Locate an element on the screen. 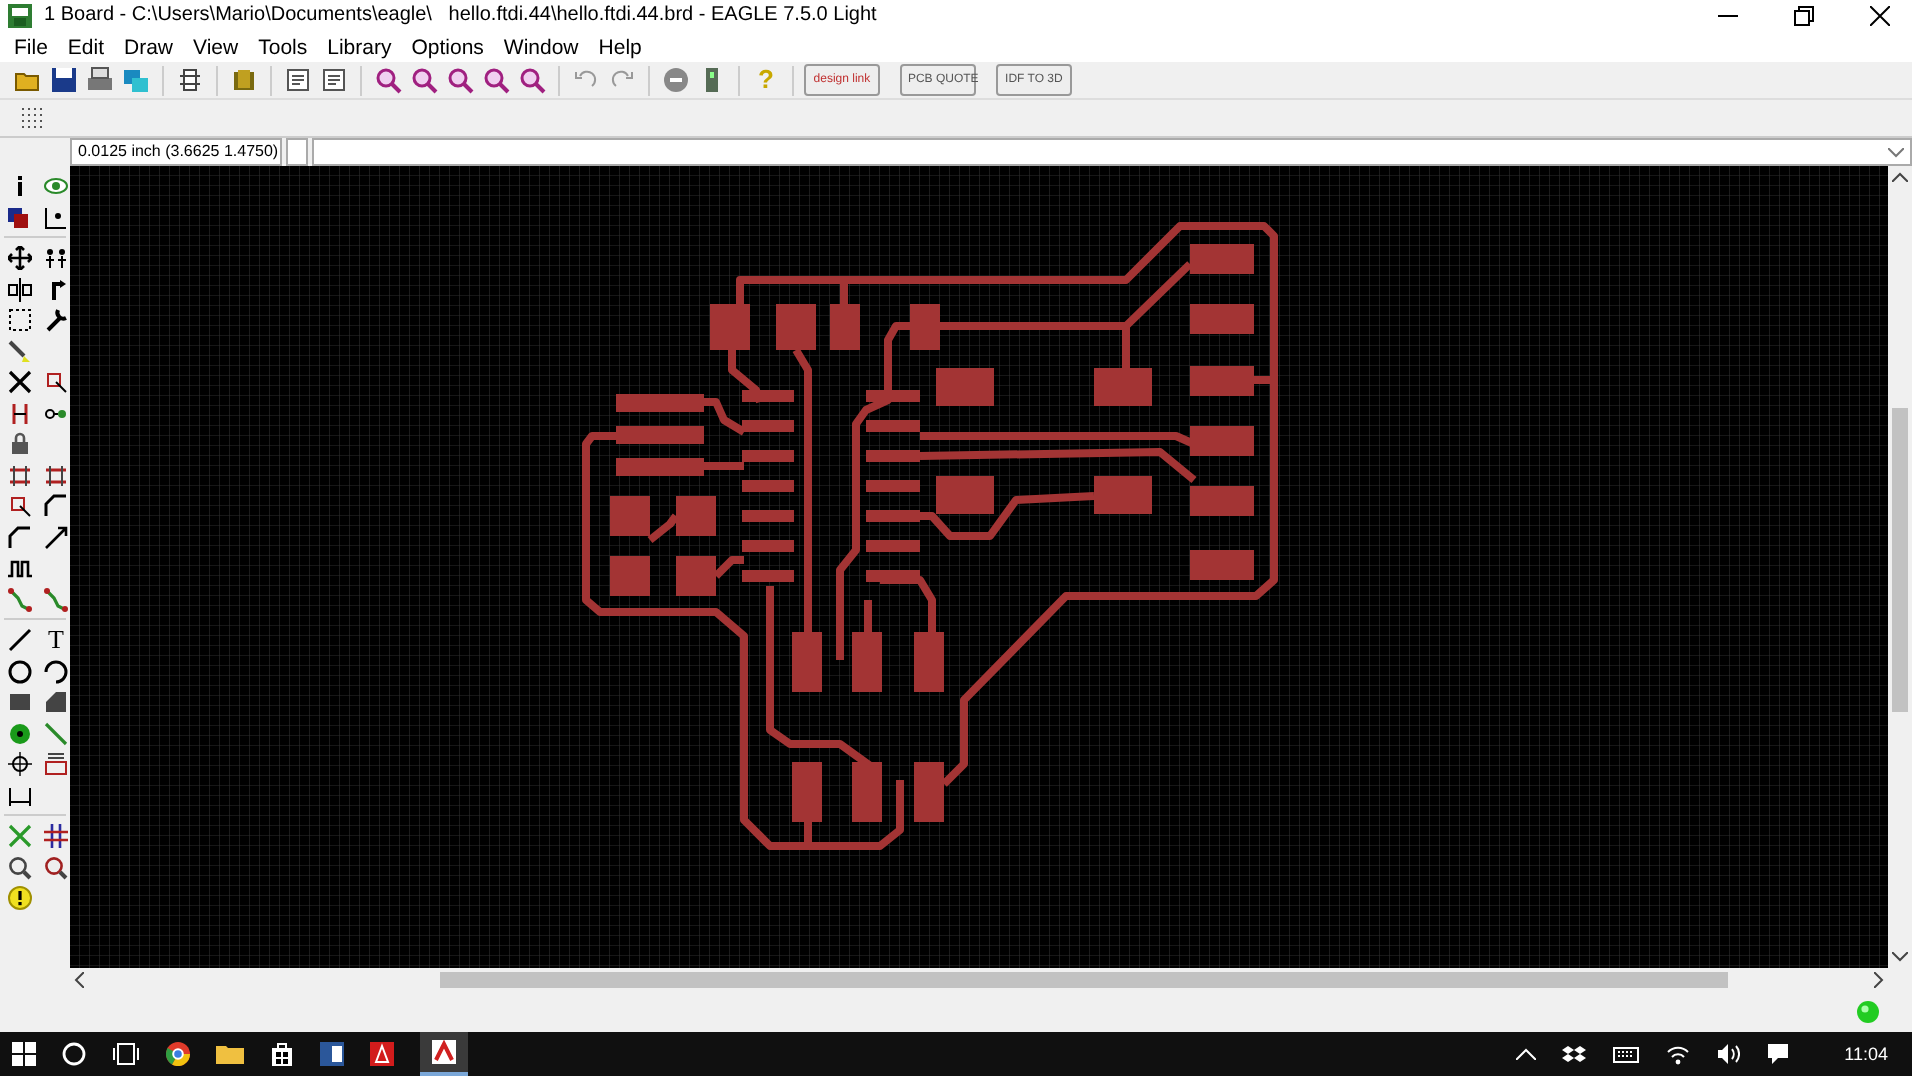 This screenshot has width=1912, height=1076. layers-icon is located at coordinates (20, 217).